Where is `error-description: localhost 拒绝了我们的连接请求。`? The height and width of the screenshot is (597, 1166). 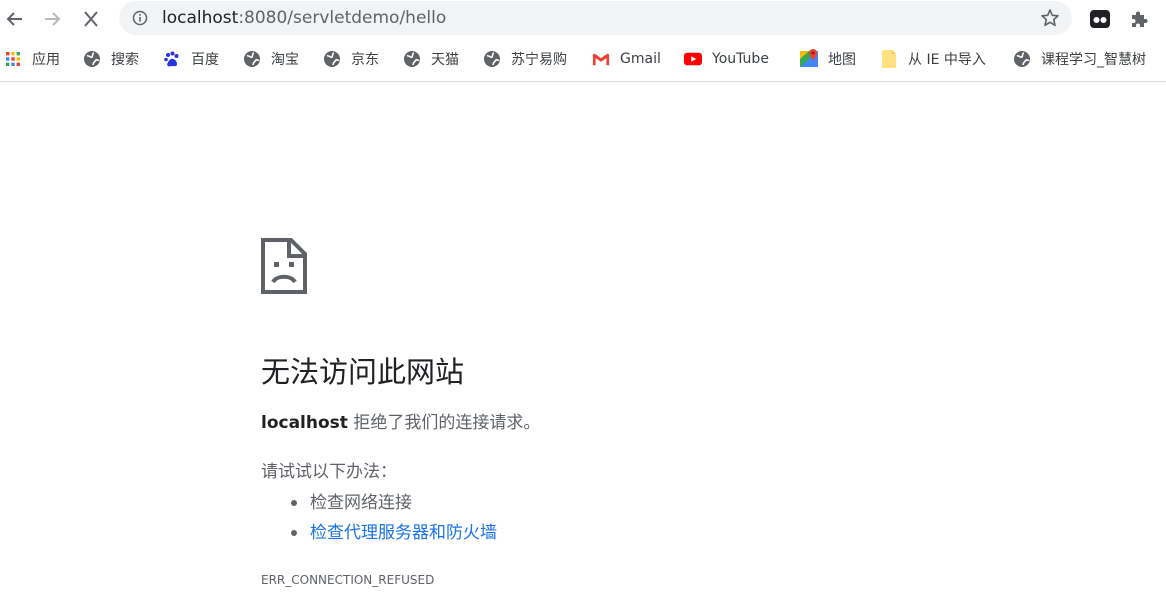 error-description: localhost 拒绝了我们的连接请求。 is located at coordinates (400, 423).